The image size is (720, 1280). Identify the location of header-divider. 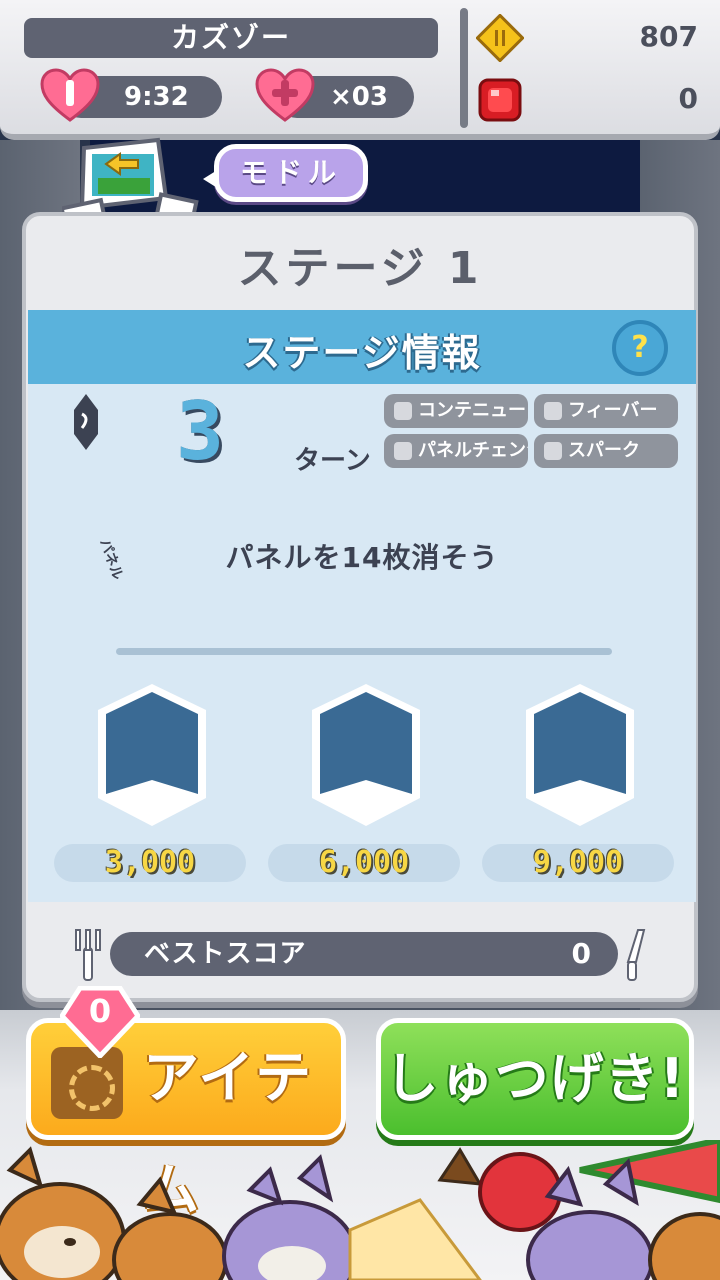
(464, 68).